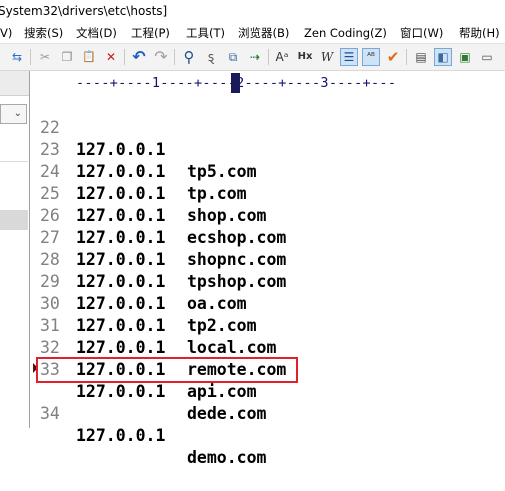 This screenshot has width=505, height=491. I want to click on menu-search: 搜索(S), so click(43, 33).